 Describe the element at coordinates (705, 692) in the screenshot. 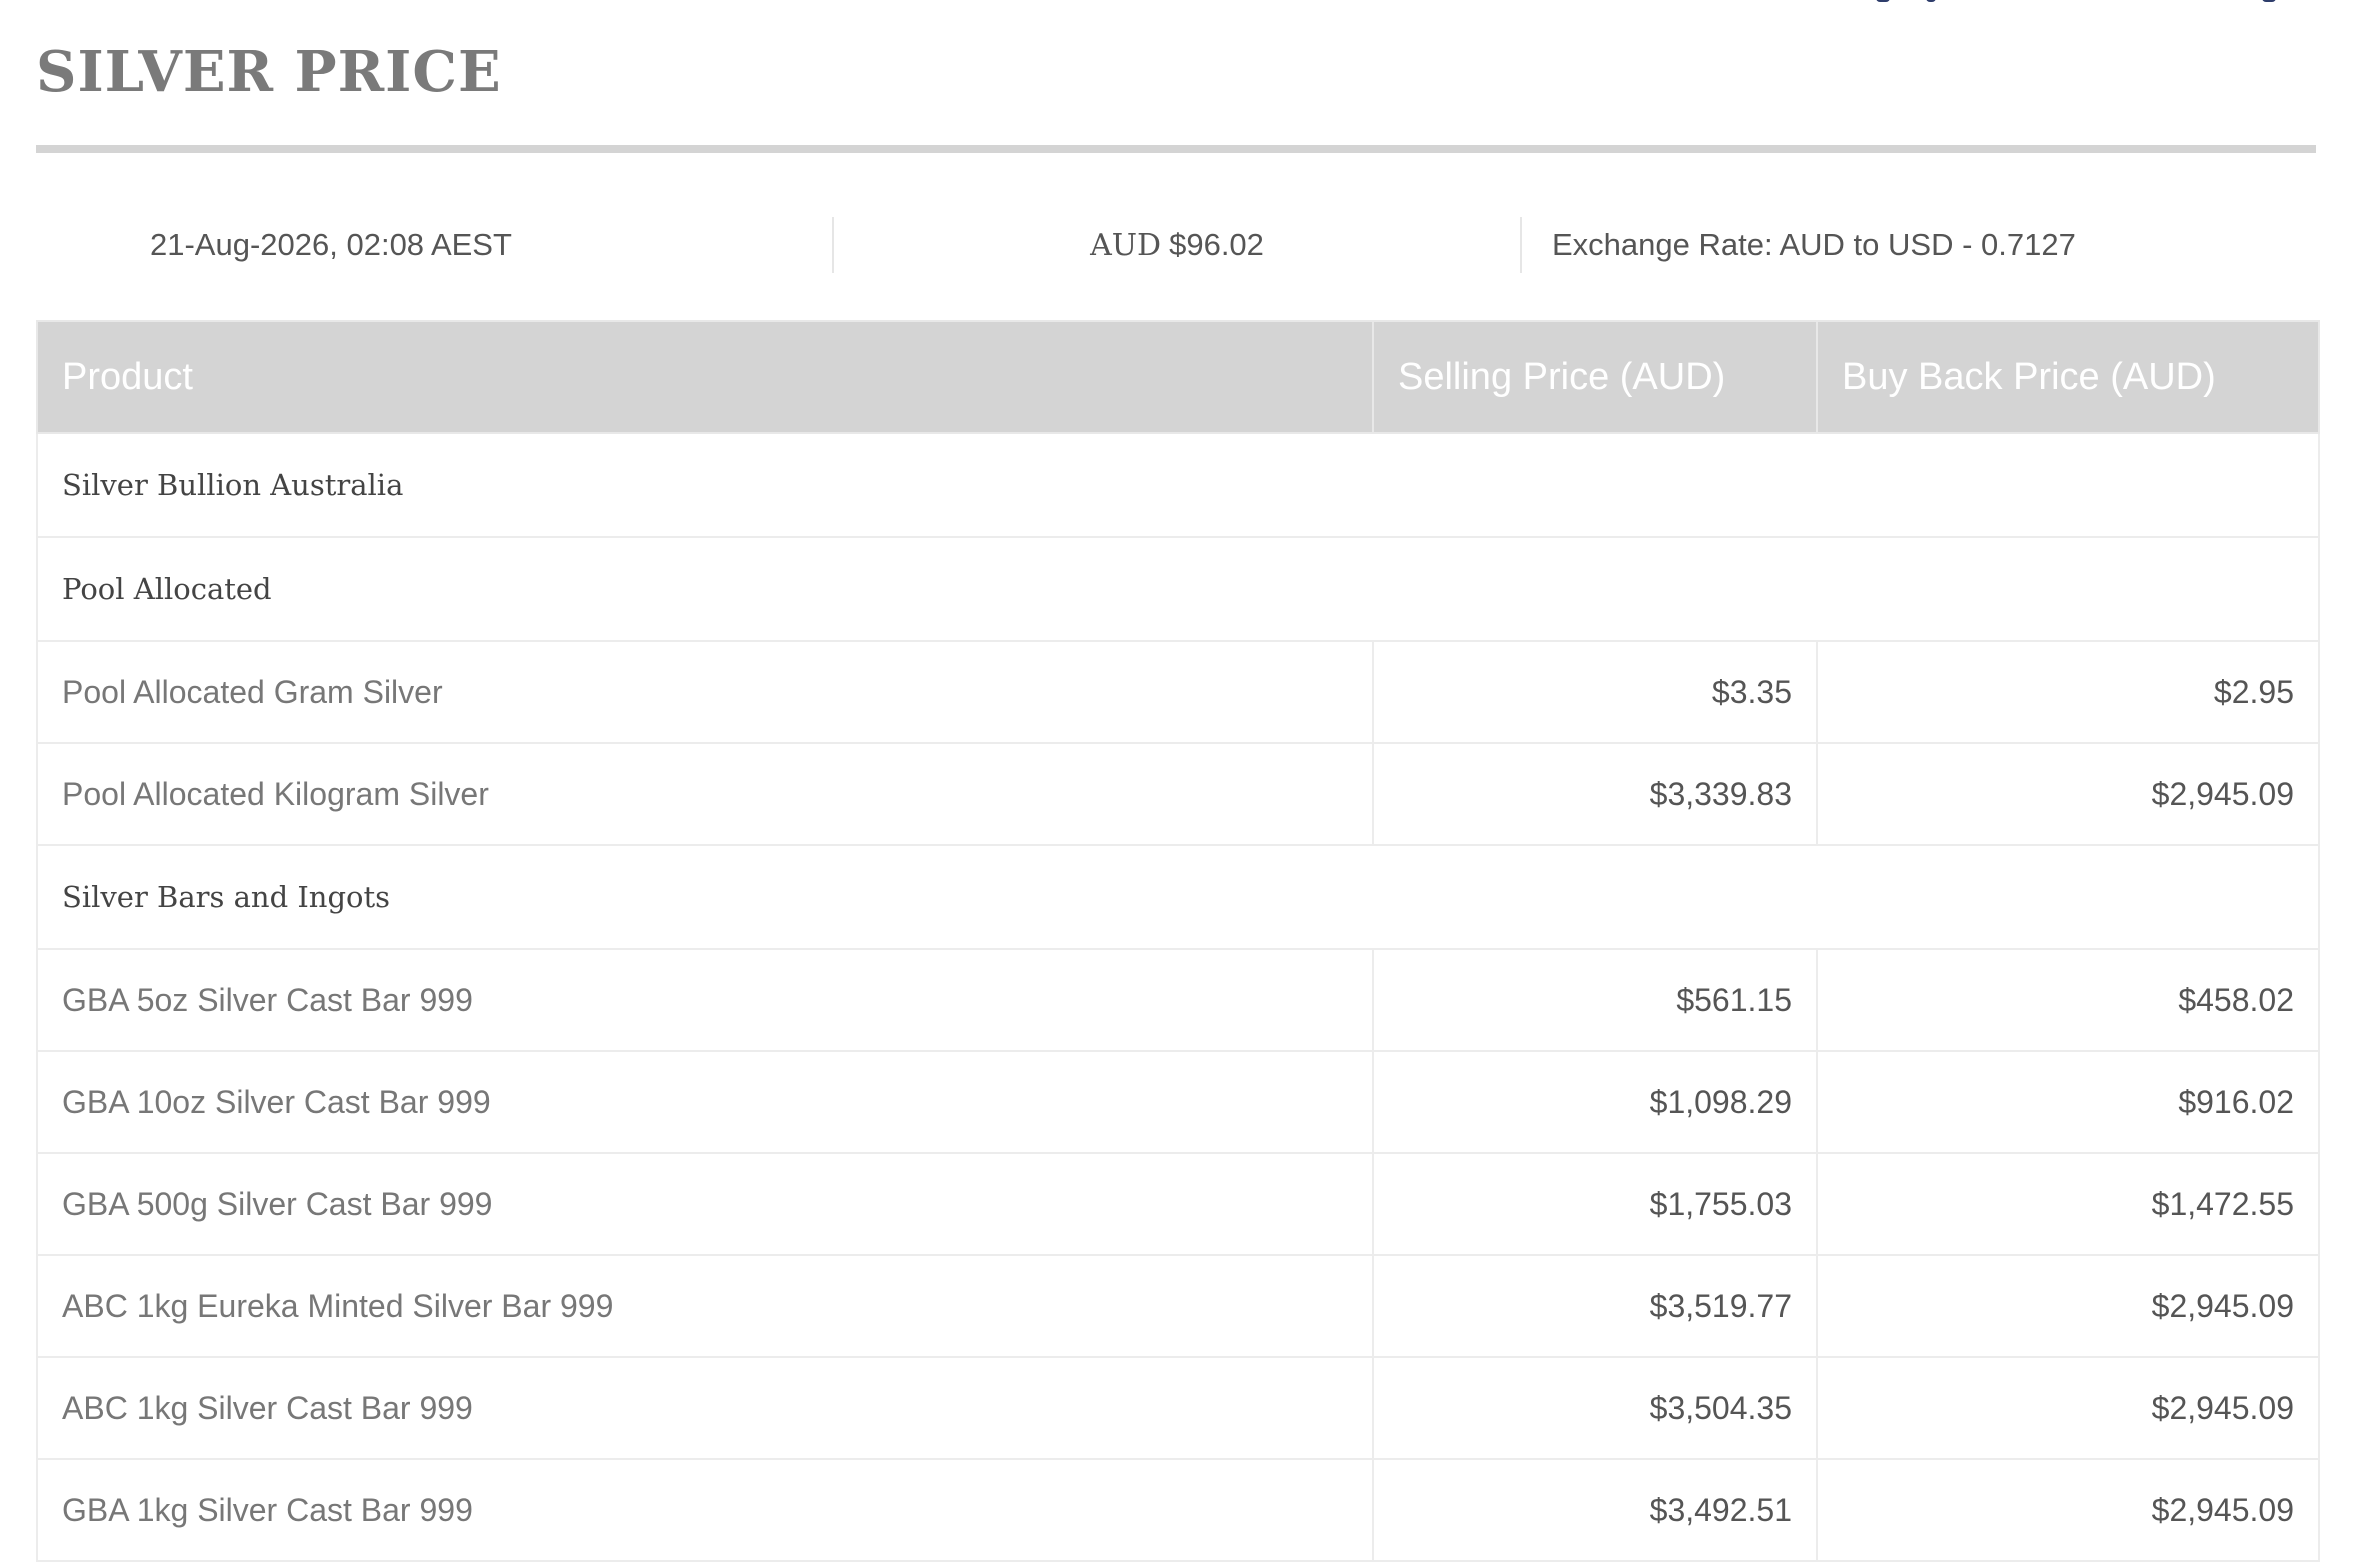

I see `product-name: Pool Allocated Gram Silver` at that location.